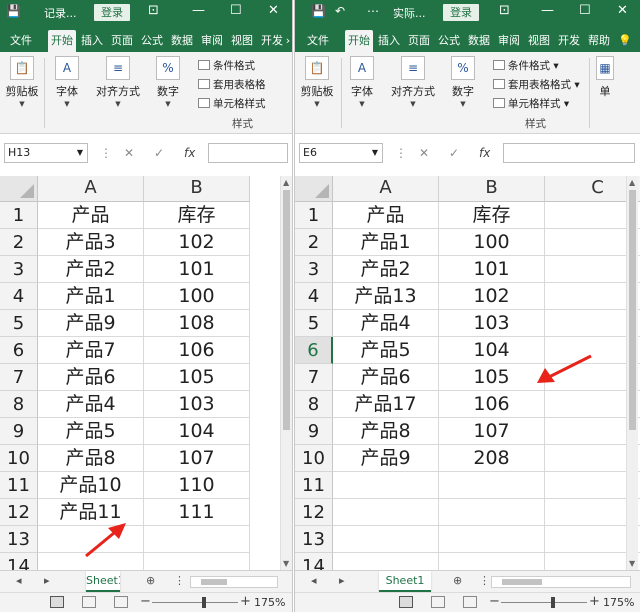 This screenshot has width=640, height=612. What do you see at coordinates (80, 153) in the screenshot?
I see `chevron-down-icon: ▼` at bounding box center [80, 153].